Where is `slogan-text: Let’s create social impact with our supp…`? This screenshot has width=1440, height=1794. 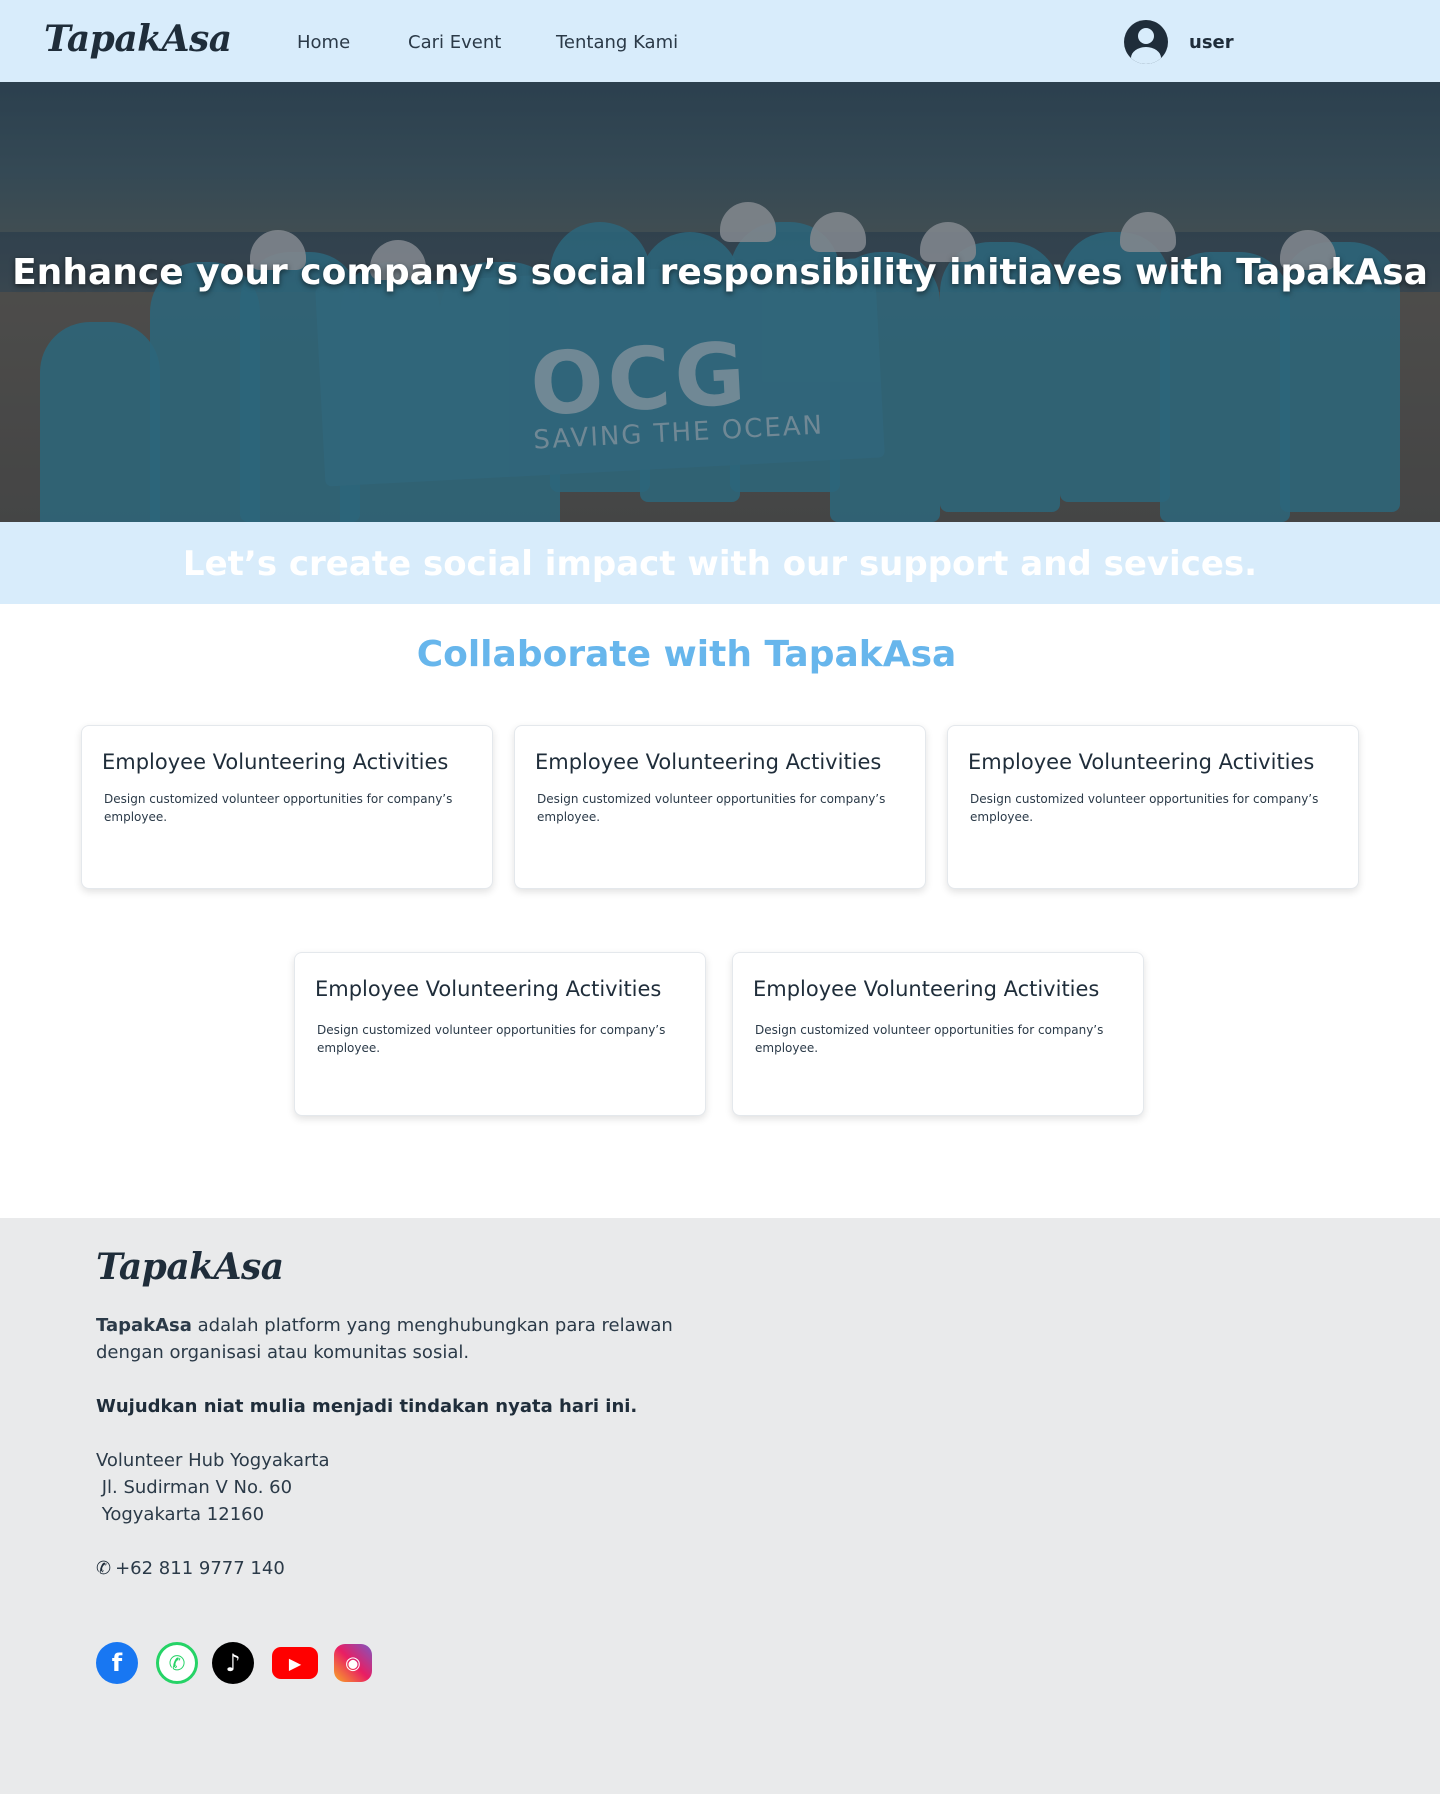 slogan-text: Let’s create social impact with our supp… is located at coordinates (720, 564).